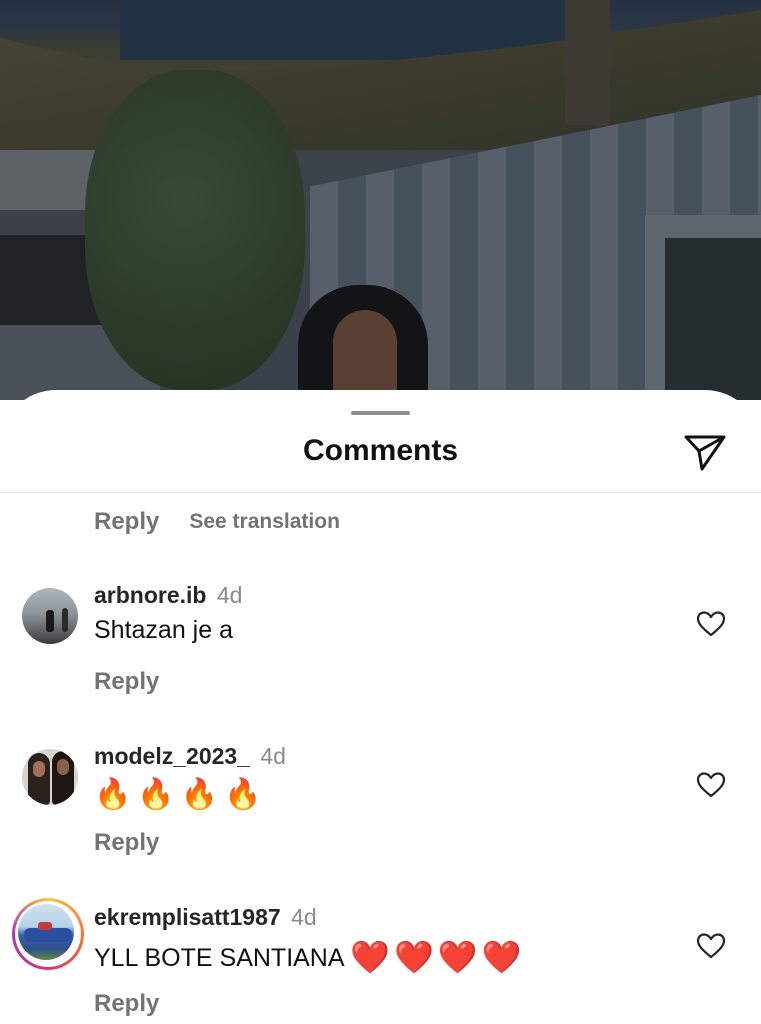 Image resolution: width=761 pixels, height=1024 pixels. I want to click on see-translation-button: See translation, so click(264, 522).